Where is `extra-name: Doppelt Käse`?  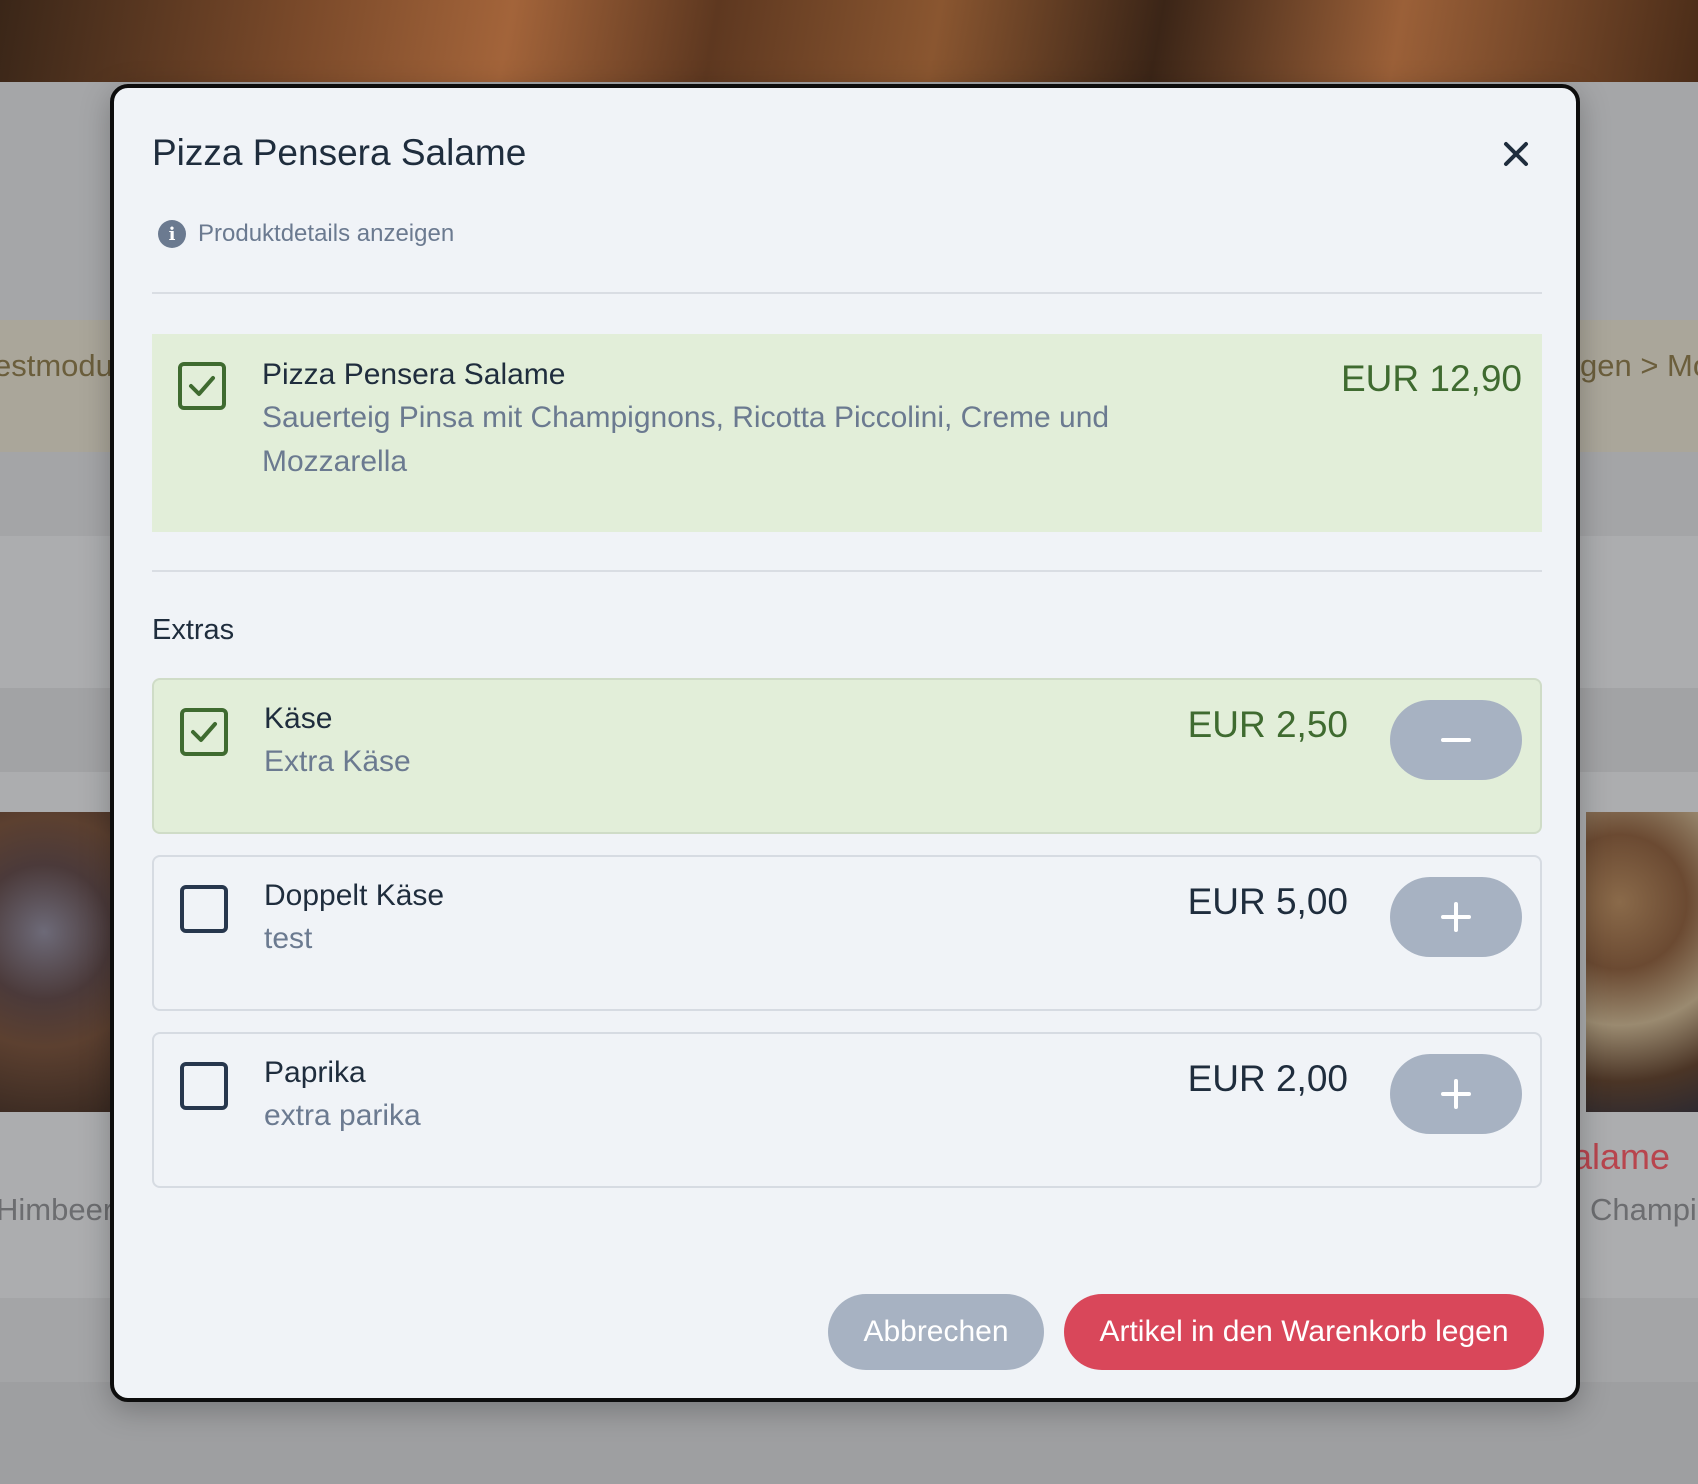
extra-name: Doppelt Käse is located at coordinates (354, 895).